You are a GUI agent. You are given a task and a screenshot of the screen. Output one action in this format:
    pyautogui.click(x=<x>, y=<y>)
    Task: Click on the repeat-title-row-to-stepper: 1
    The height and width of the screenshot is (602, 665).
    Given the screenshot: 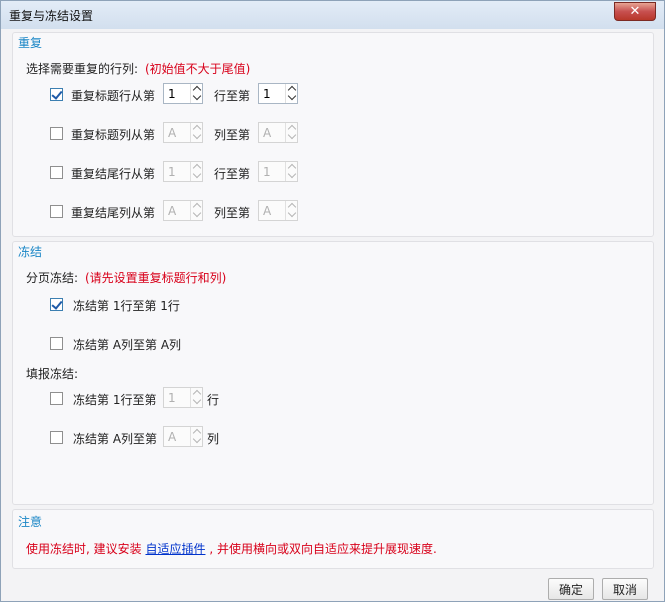 What is the action you would take?
    pyautogui.click(x=278, y=93)
    